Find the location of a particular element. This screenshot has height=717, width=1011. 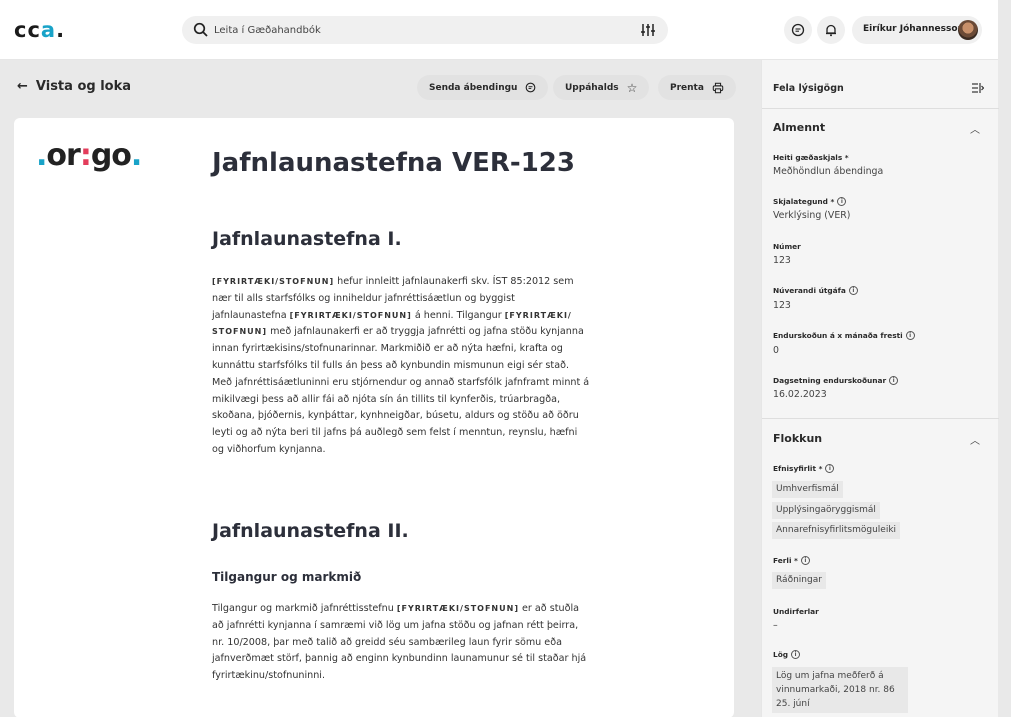

search-icon is located at coordinates (200, 29).